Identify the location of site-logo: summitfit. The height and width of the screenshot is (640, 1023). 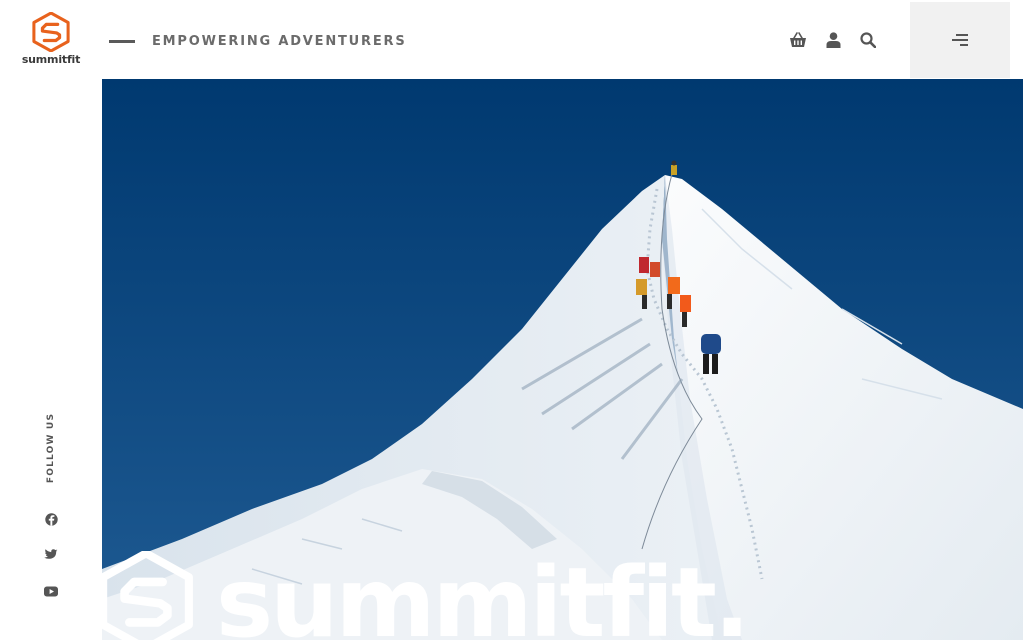
(51, 42).